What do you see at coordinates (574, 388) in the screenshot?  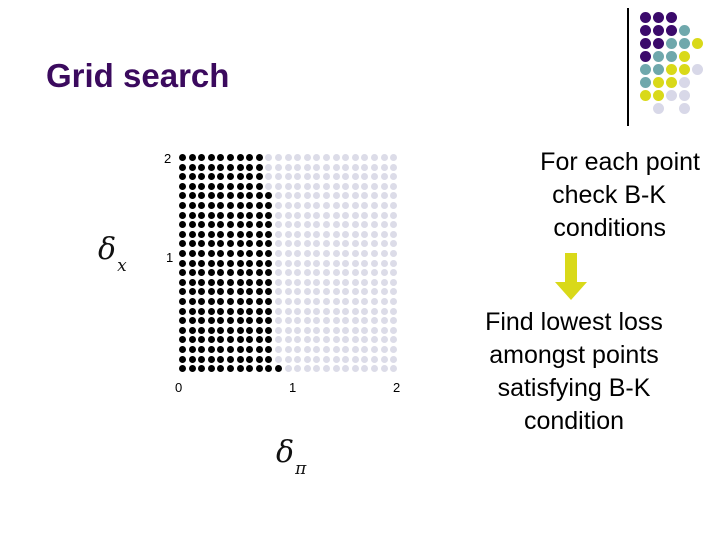 I see `annotation-line: satisfying B-K` at bounding box center [574, 388].